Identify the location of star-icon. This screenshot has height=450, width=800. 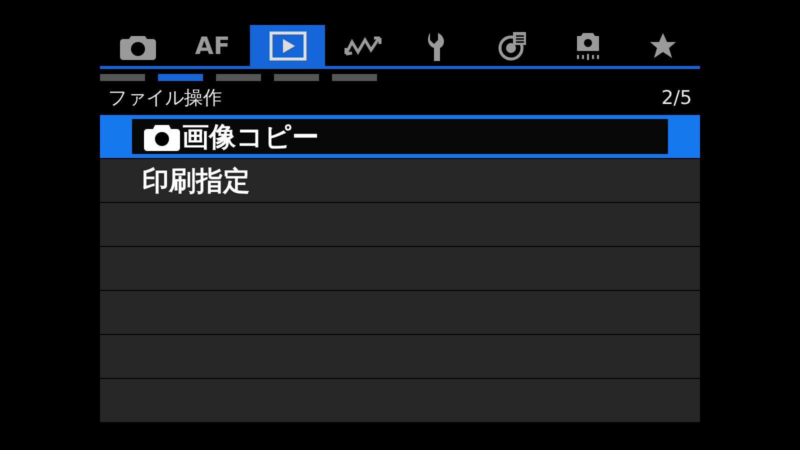
(662, 46).